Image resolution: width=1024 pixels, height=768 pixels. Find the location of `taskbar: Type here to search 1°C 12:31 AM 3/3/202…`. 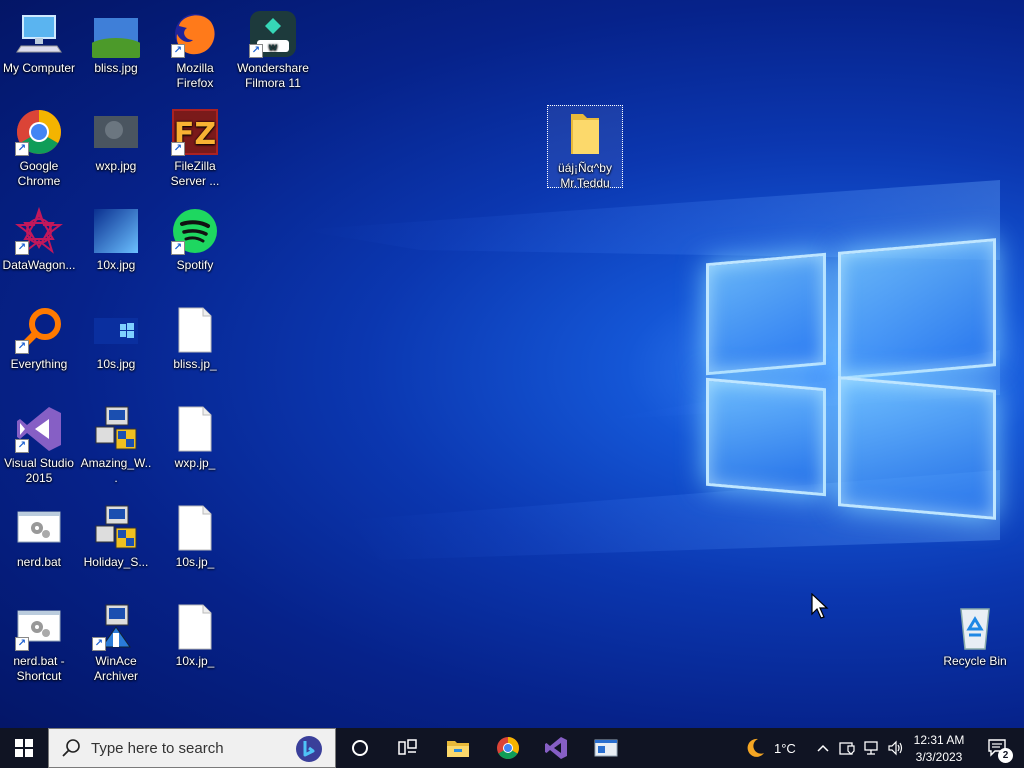

taskbar: Type here to search 1°C 12:31 AM 3/3/202… is located at coordinates (512, 748).